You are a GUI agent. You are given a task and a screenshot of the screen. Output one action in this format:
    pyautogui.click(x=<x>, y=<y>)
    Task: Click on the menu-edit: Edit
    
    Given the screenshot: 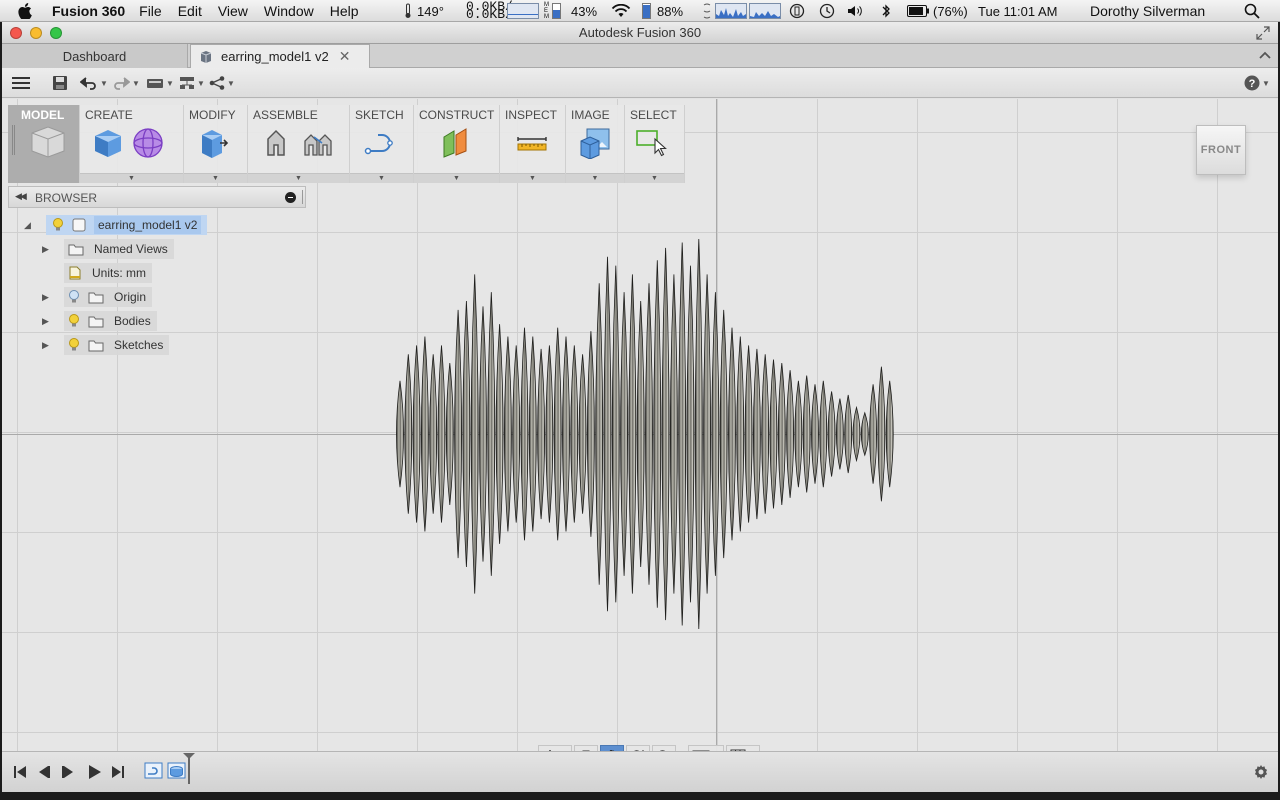 What is the action you would take?
    pyautogui.click(x=190, y=11)
    